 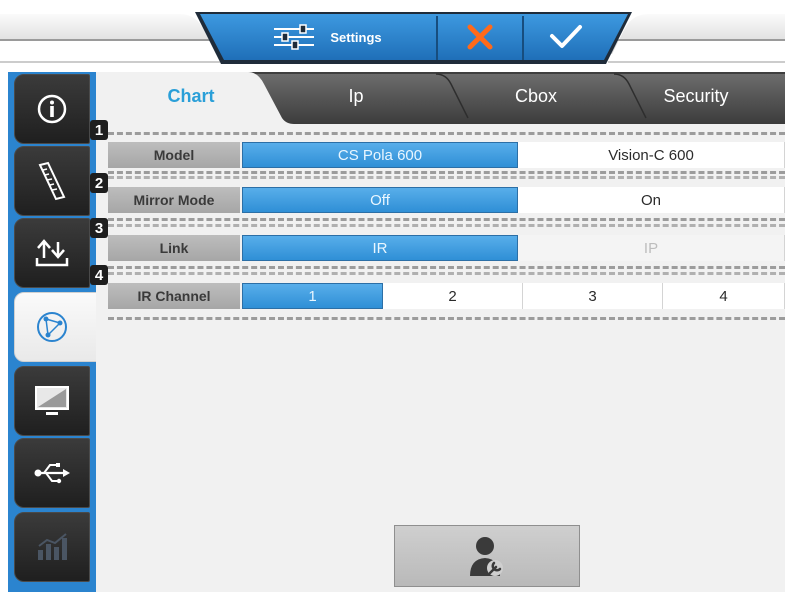 I want to click on mirror-mode-label: Mirror Mode, so click(x=174, y=200).